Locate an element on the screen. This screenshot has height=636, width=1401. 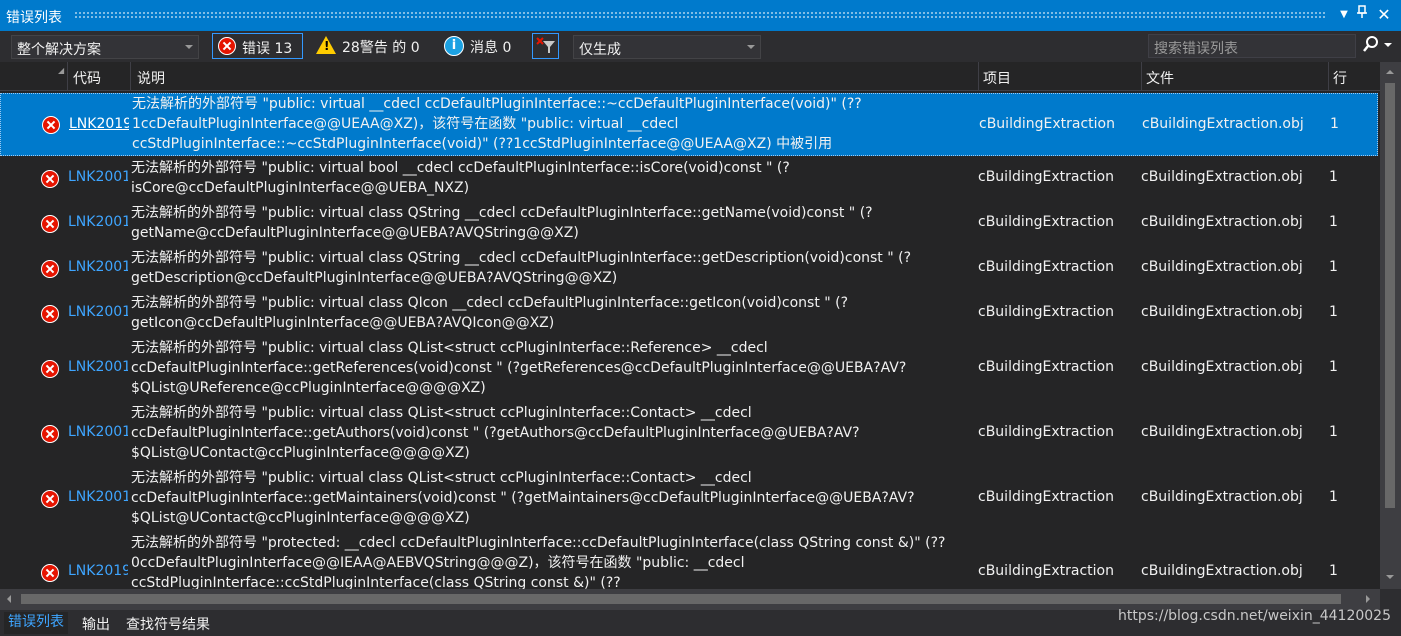
warnings-filter-button: ! 28警告 的 0 is located at coordinates (373, 46).